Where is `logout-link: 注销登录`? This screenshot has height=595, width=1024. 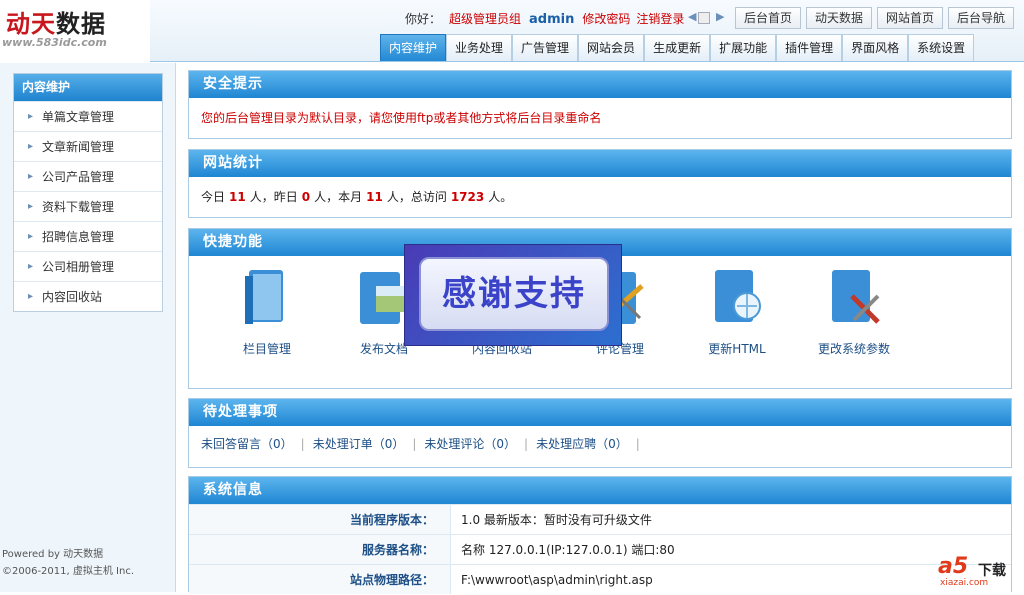 logout-link: 注销登录 is located at coordinates (660, 19).